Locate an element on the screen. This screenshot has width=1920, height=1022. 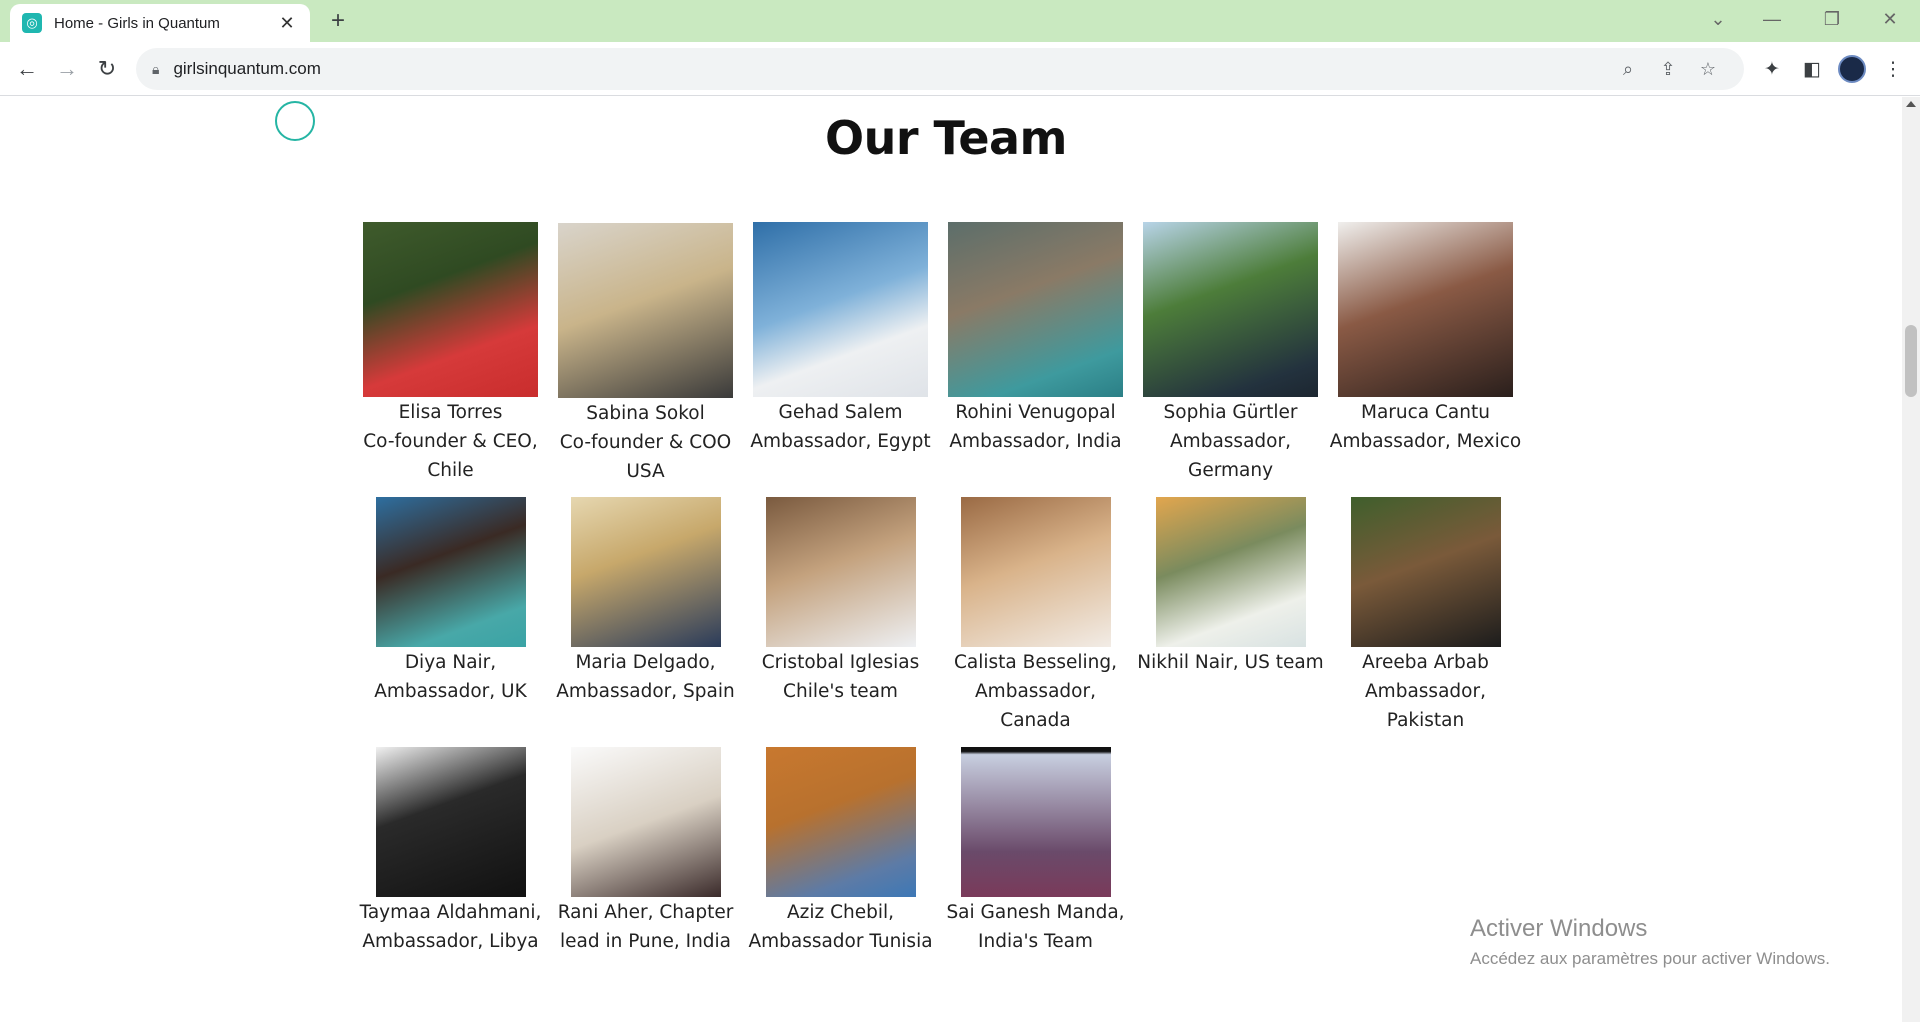
member-caption-line1: Areeba Arbab is located at coordinates (1425, 662).